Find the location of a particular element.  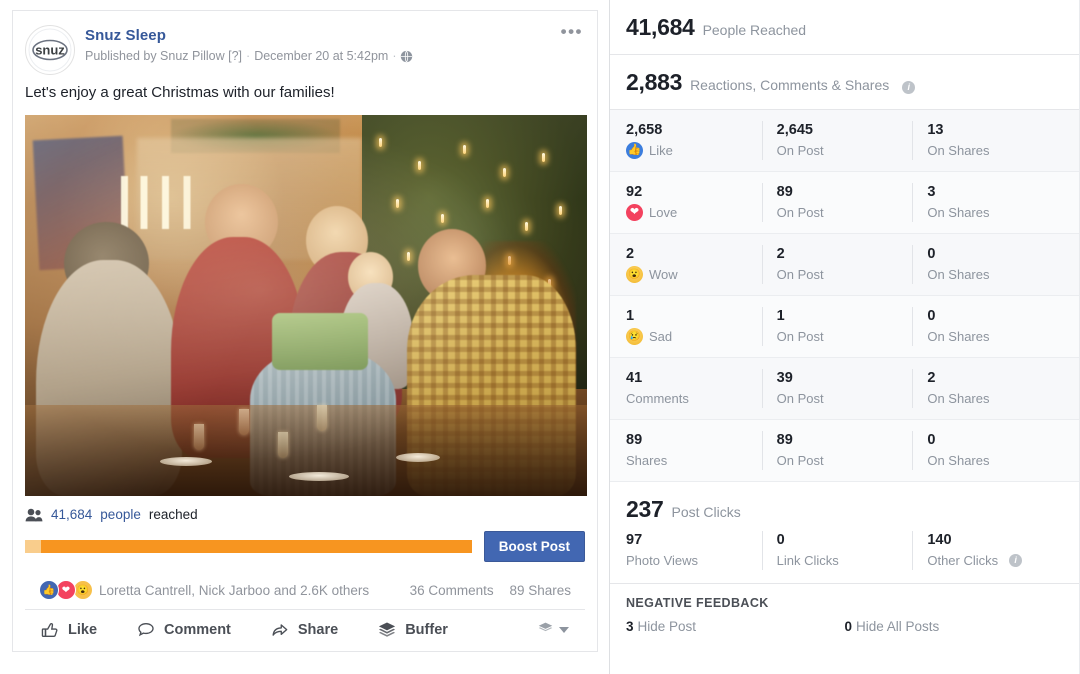

table-row: 2,658 👍 Like 2,645 On Post 13 On Shares is located at coordinates (844, 141).